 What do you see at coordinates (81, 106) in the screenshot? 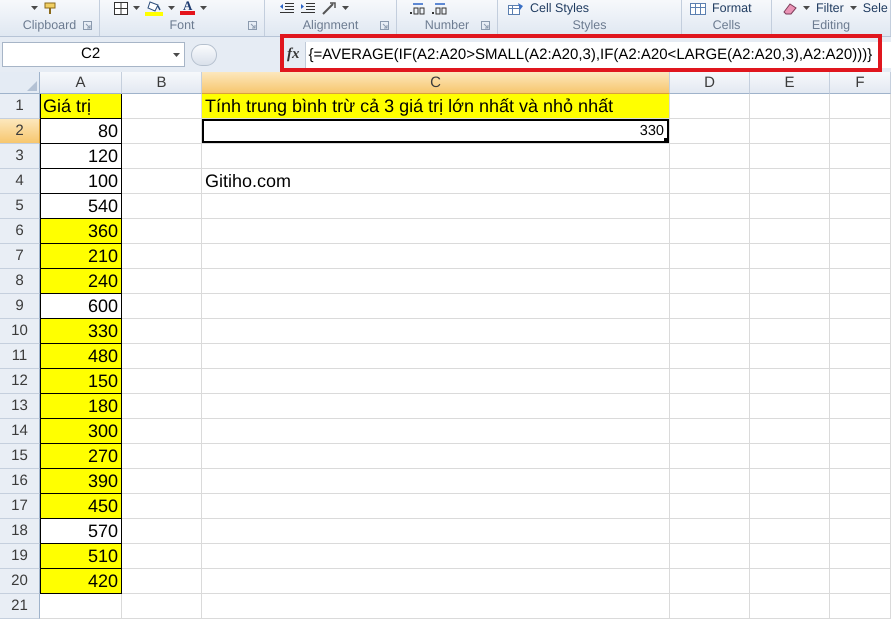
I see `sheet-cell: Giá trị` at bounding box center [81, 106].